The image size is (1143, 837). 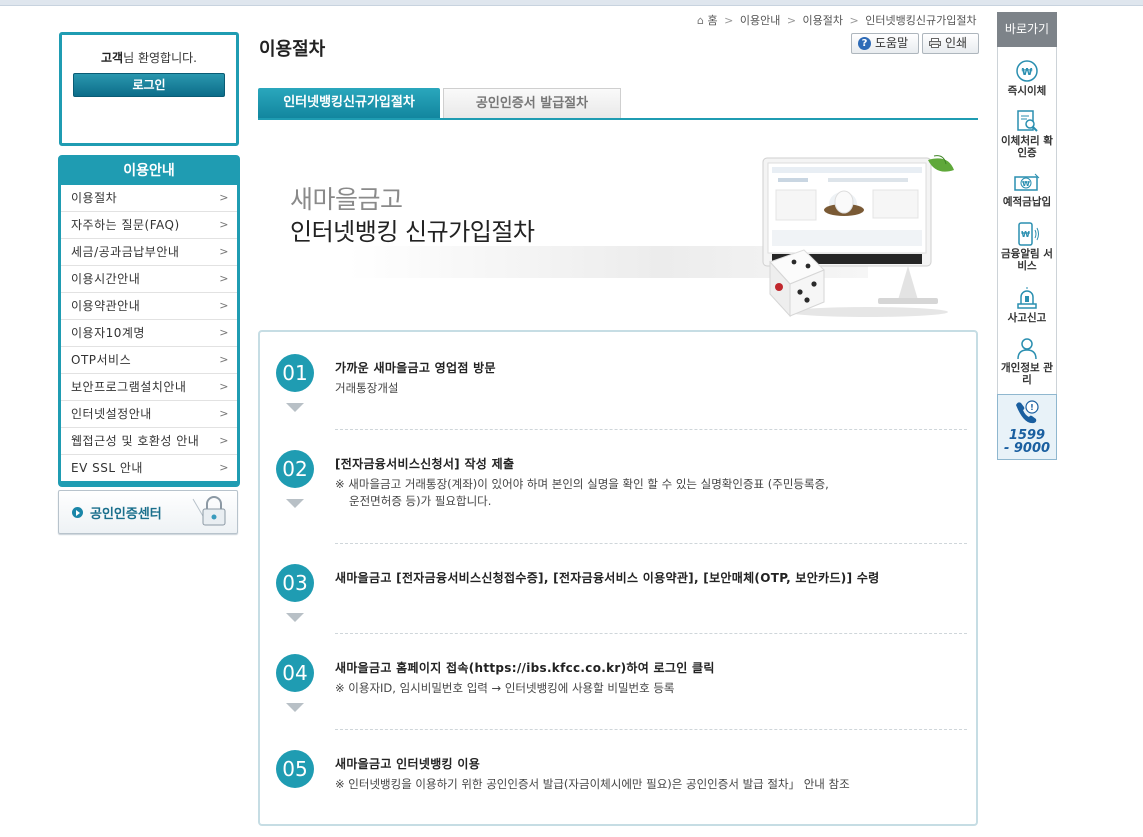 I want to click on sidebar-item-label: 이용시간안내, so click(x=106, y=279).